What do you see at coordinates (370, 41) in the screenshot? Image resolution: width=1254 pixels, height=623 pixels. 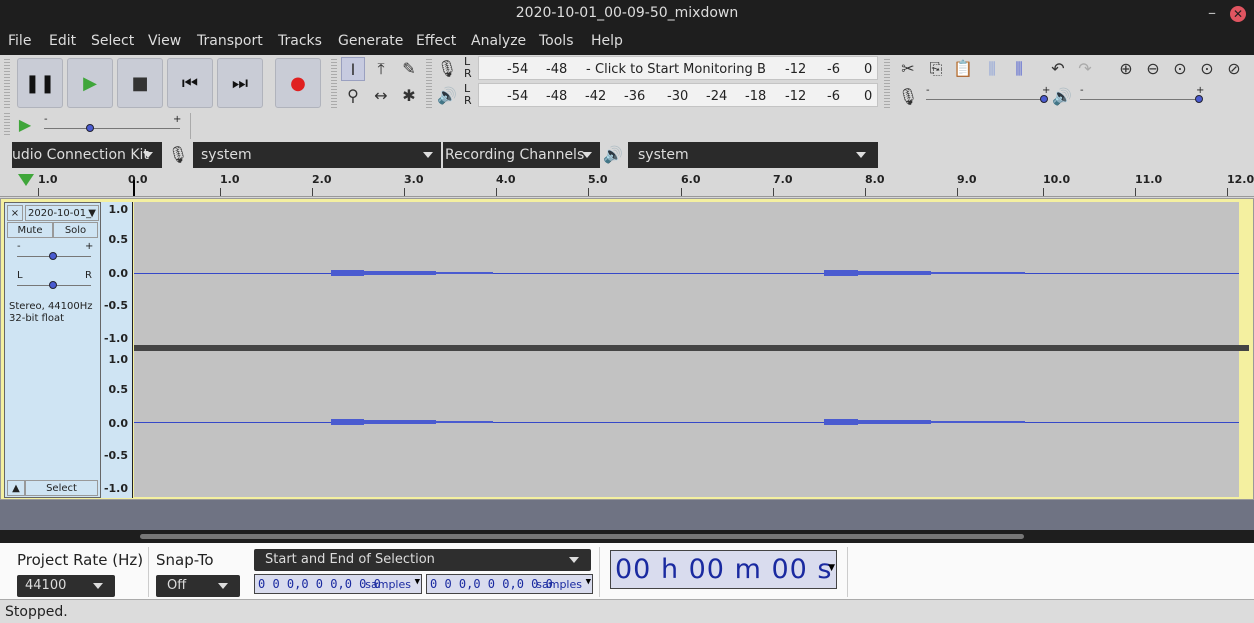 I see `menu-generate: Generate` at bounding box center [370, 41].